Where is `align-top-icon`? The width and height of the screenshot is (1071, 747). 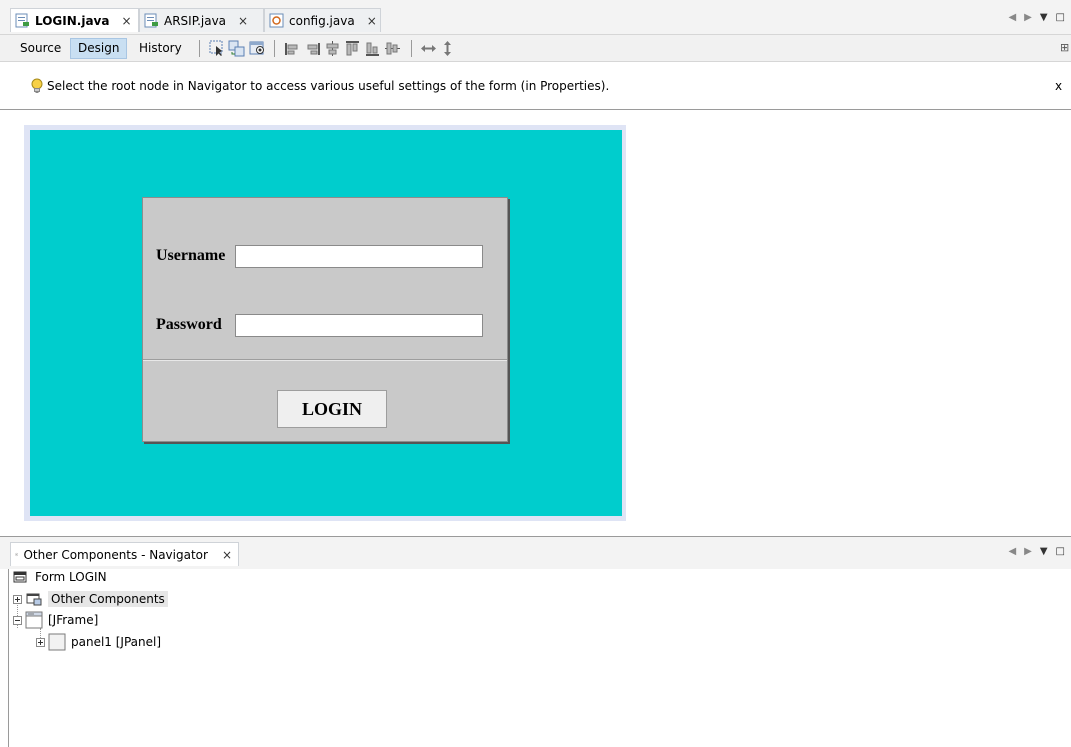 align-top-icon is located at coordinates (352, 48).